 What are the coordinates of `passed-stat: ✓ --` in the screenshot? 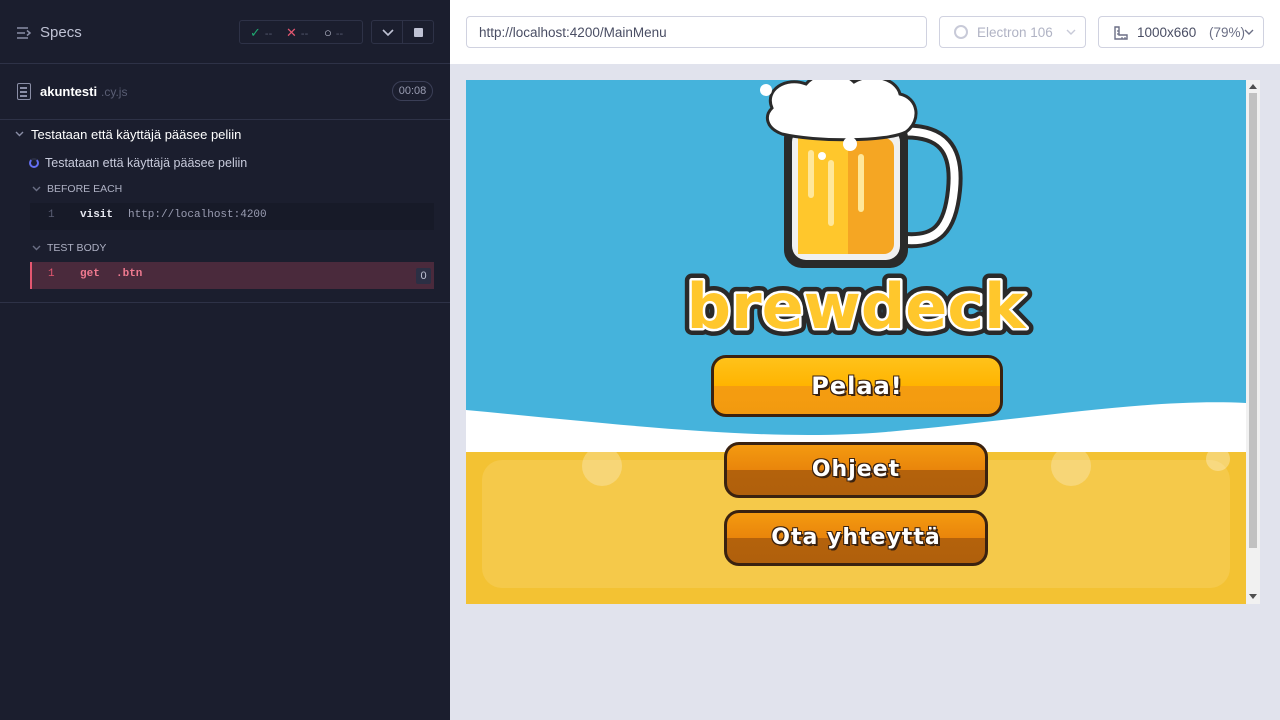 It's located at (261, 32).